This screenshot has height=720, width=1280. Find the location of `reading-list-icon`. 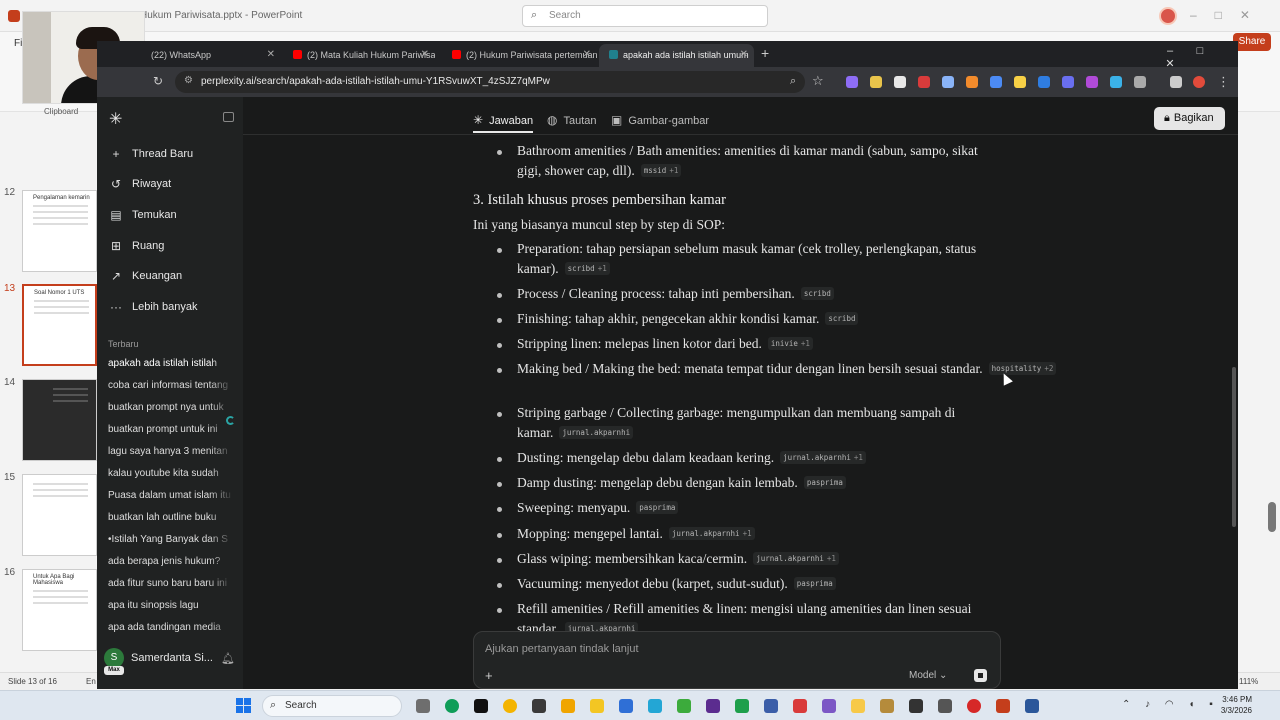

reading-list-icon is located at coordinates (1176, 82).